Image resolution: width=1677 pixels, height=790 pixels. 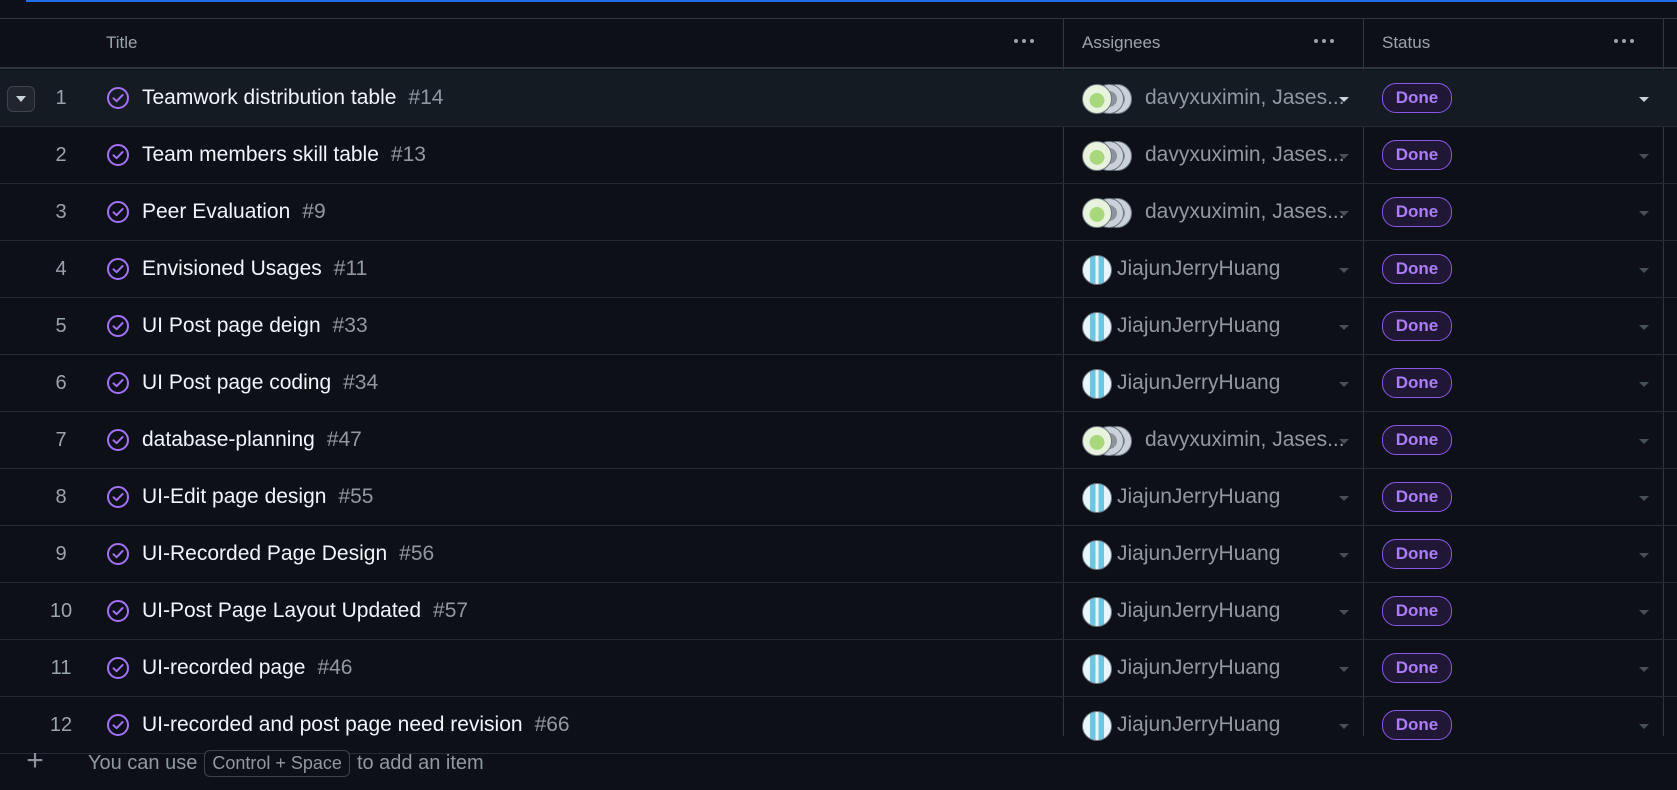 What do you see at coordinates (284, 155) in the screenshot?
I see `issue-title-link: Team members skill table #13` at bounding box center [284, 155].